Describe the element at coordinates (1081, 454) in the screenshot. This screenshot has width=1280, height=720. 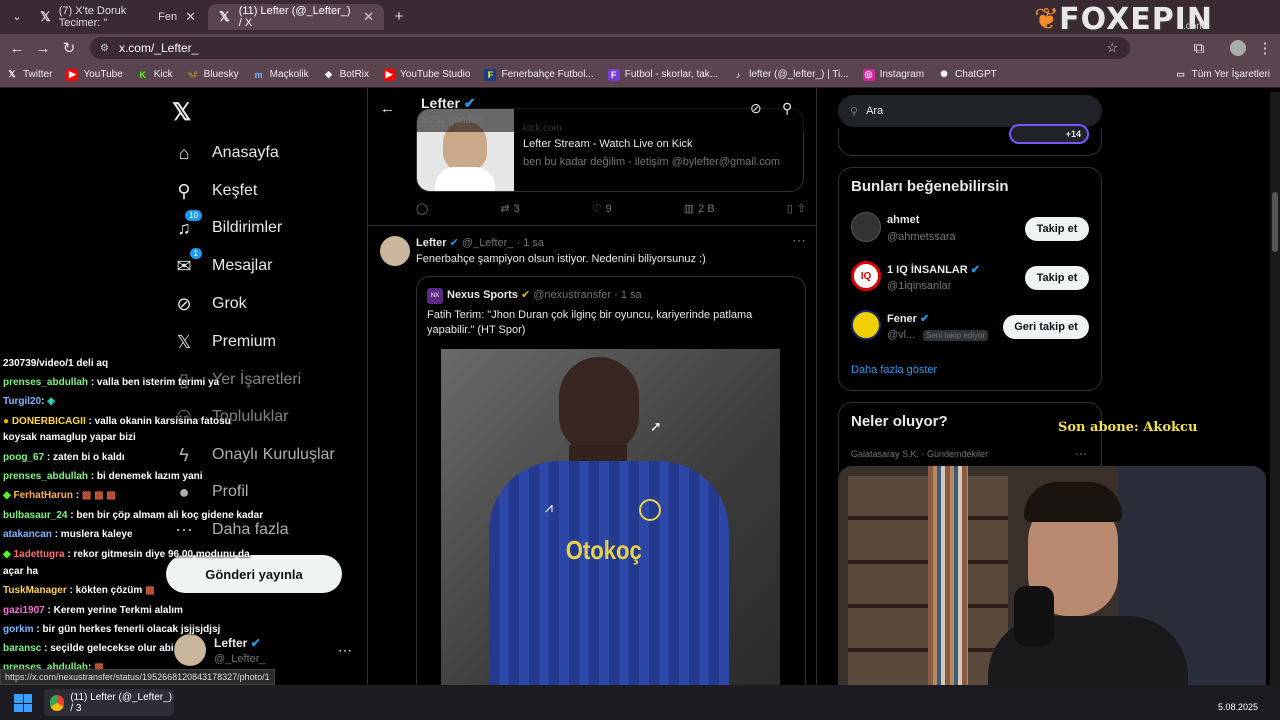
I see `trend-more-icon: ⋯` at that location.